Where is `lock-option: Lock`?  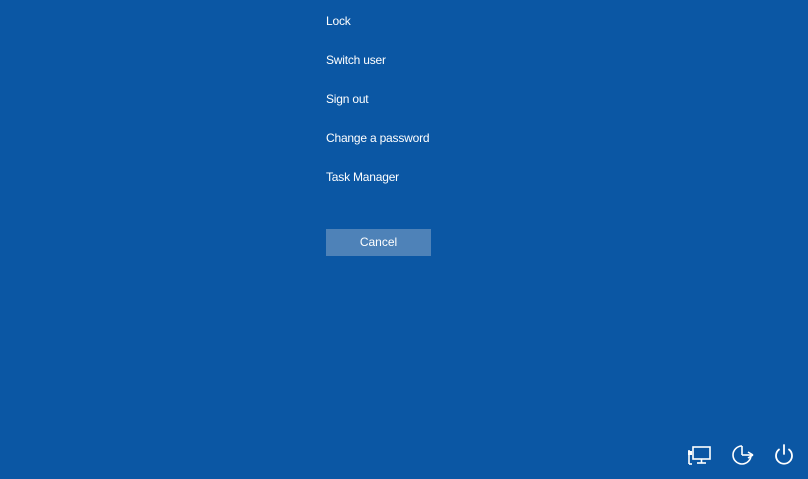
lock-option: Lock is located at coordinates (436, 21).